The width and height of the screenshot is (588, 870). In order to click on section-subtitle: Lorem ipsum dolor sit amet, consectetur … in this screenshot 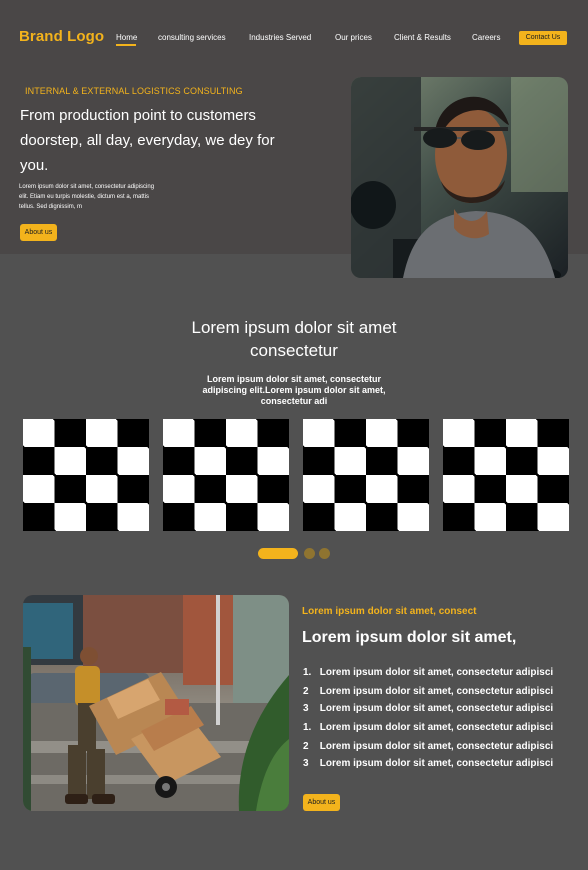, I will do `click(294, 390)`.